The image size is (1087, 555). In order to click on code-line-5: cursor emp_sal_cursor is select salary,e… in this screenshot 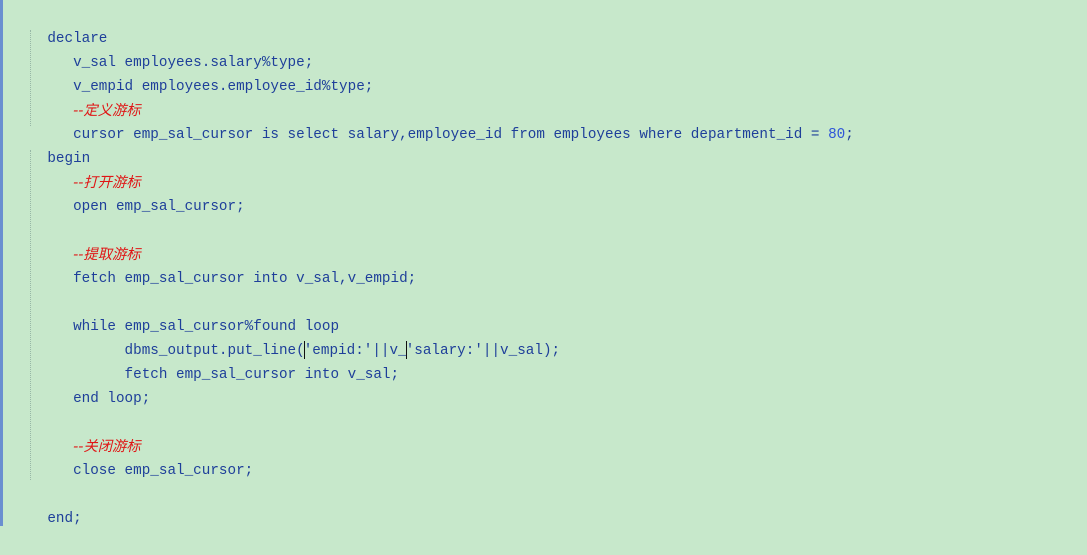, I will do `click(433, 121)`.